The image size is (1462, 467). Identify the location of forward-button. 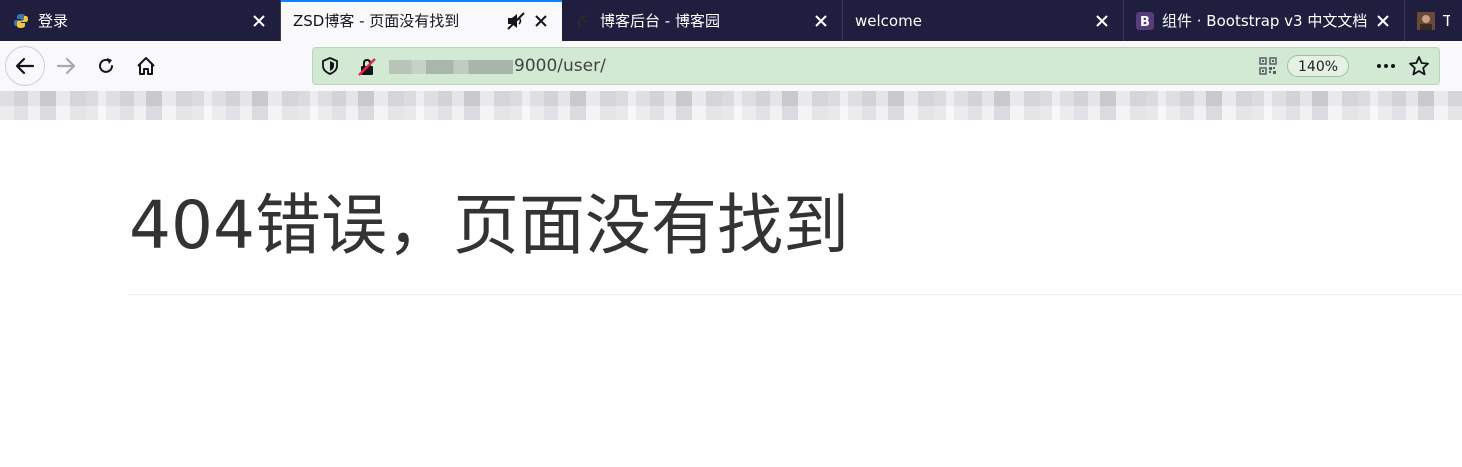
(66, 66).